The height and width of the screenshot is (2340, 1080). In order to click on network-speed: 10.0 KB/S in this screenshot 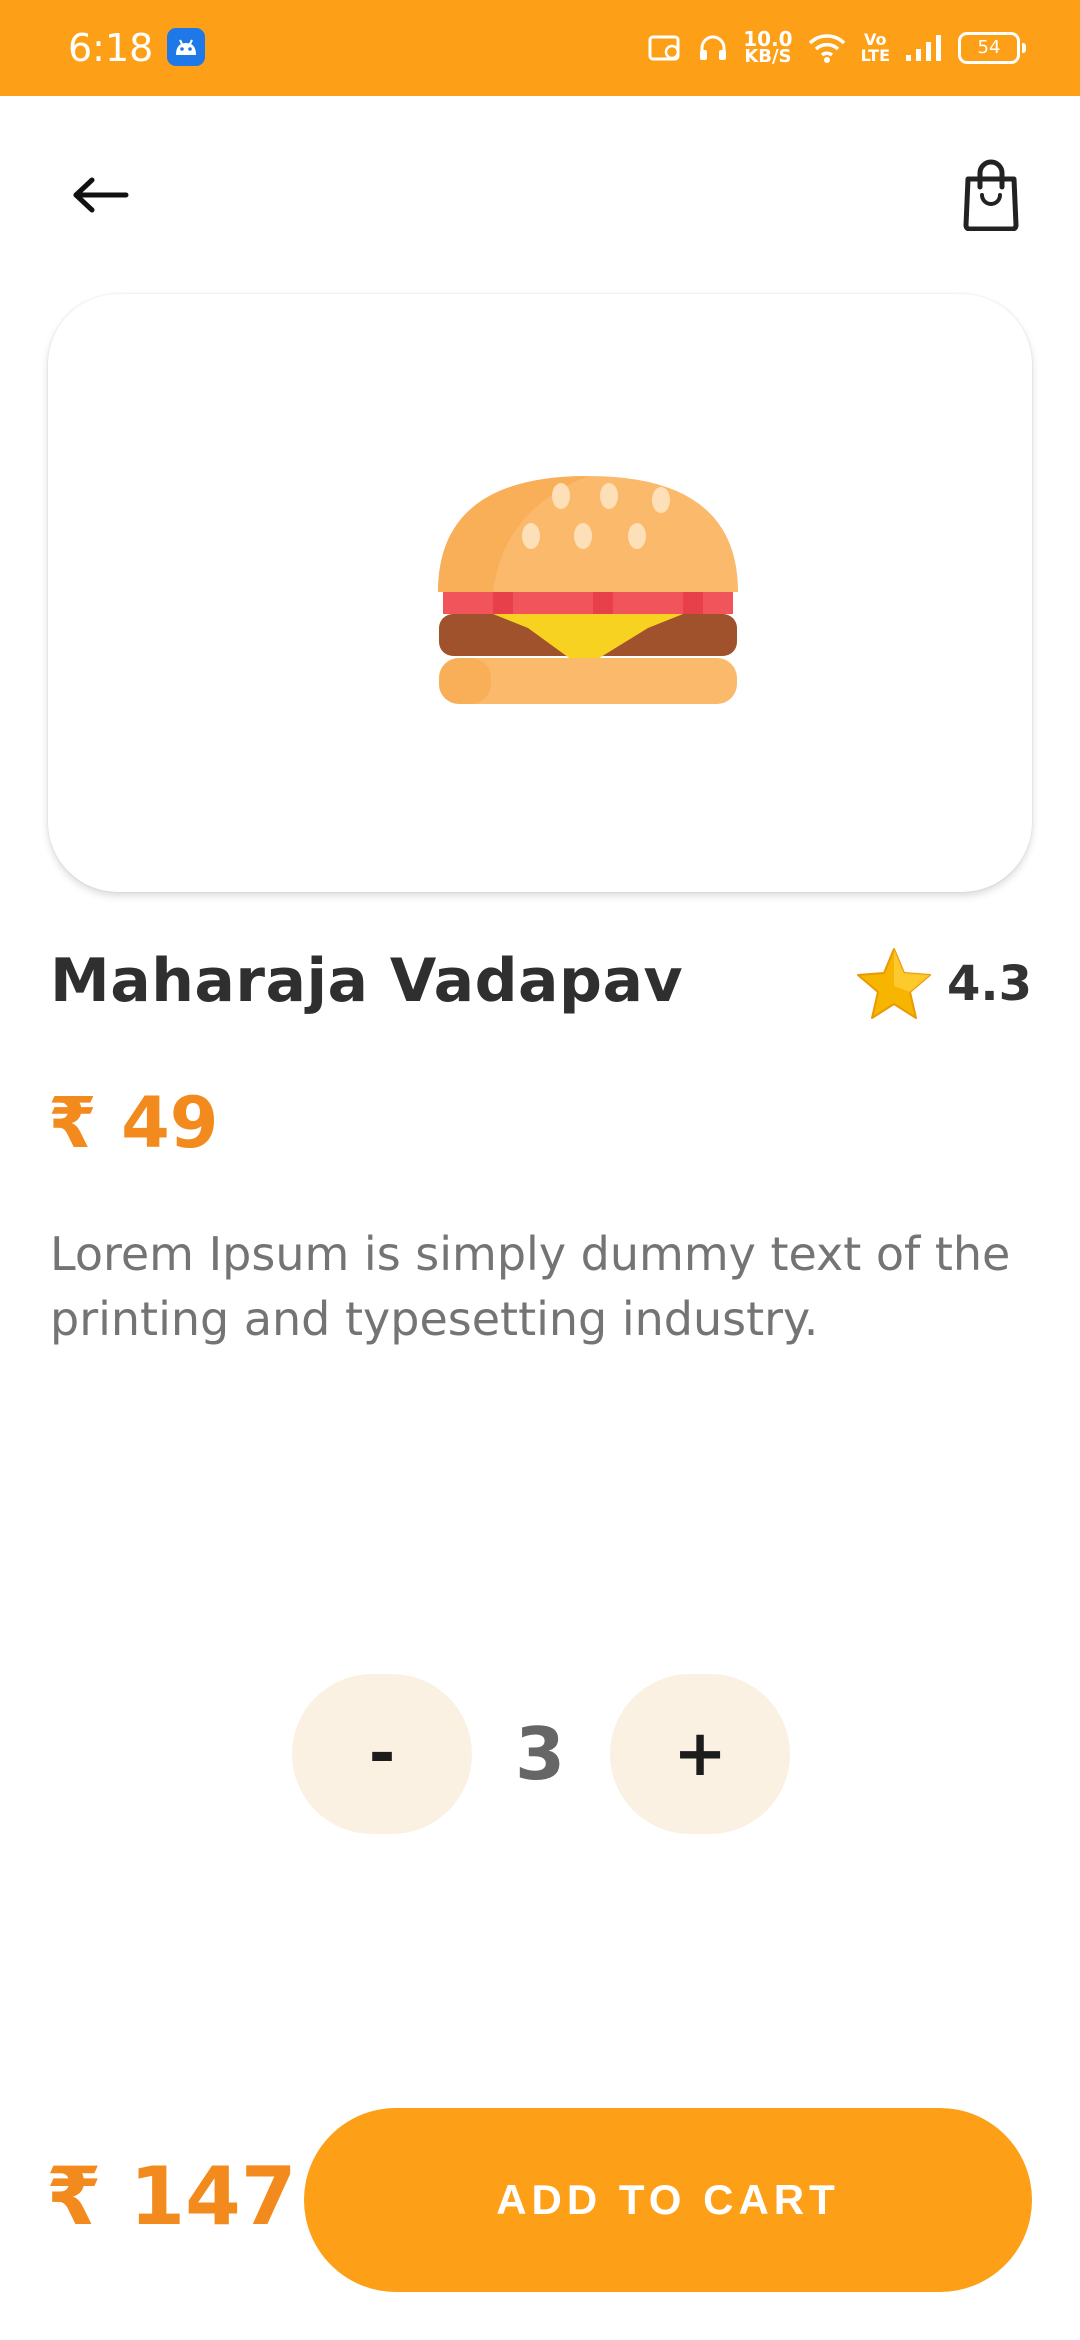, I will do `click(767, 48)`.